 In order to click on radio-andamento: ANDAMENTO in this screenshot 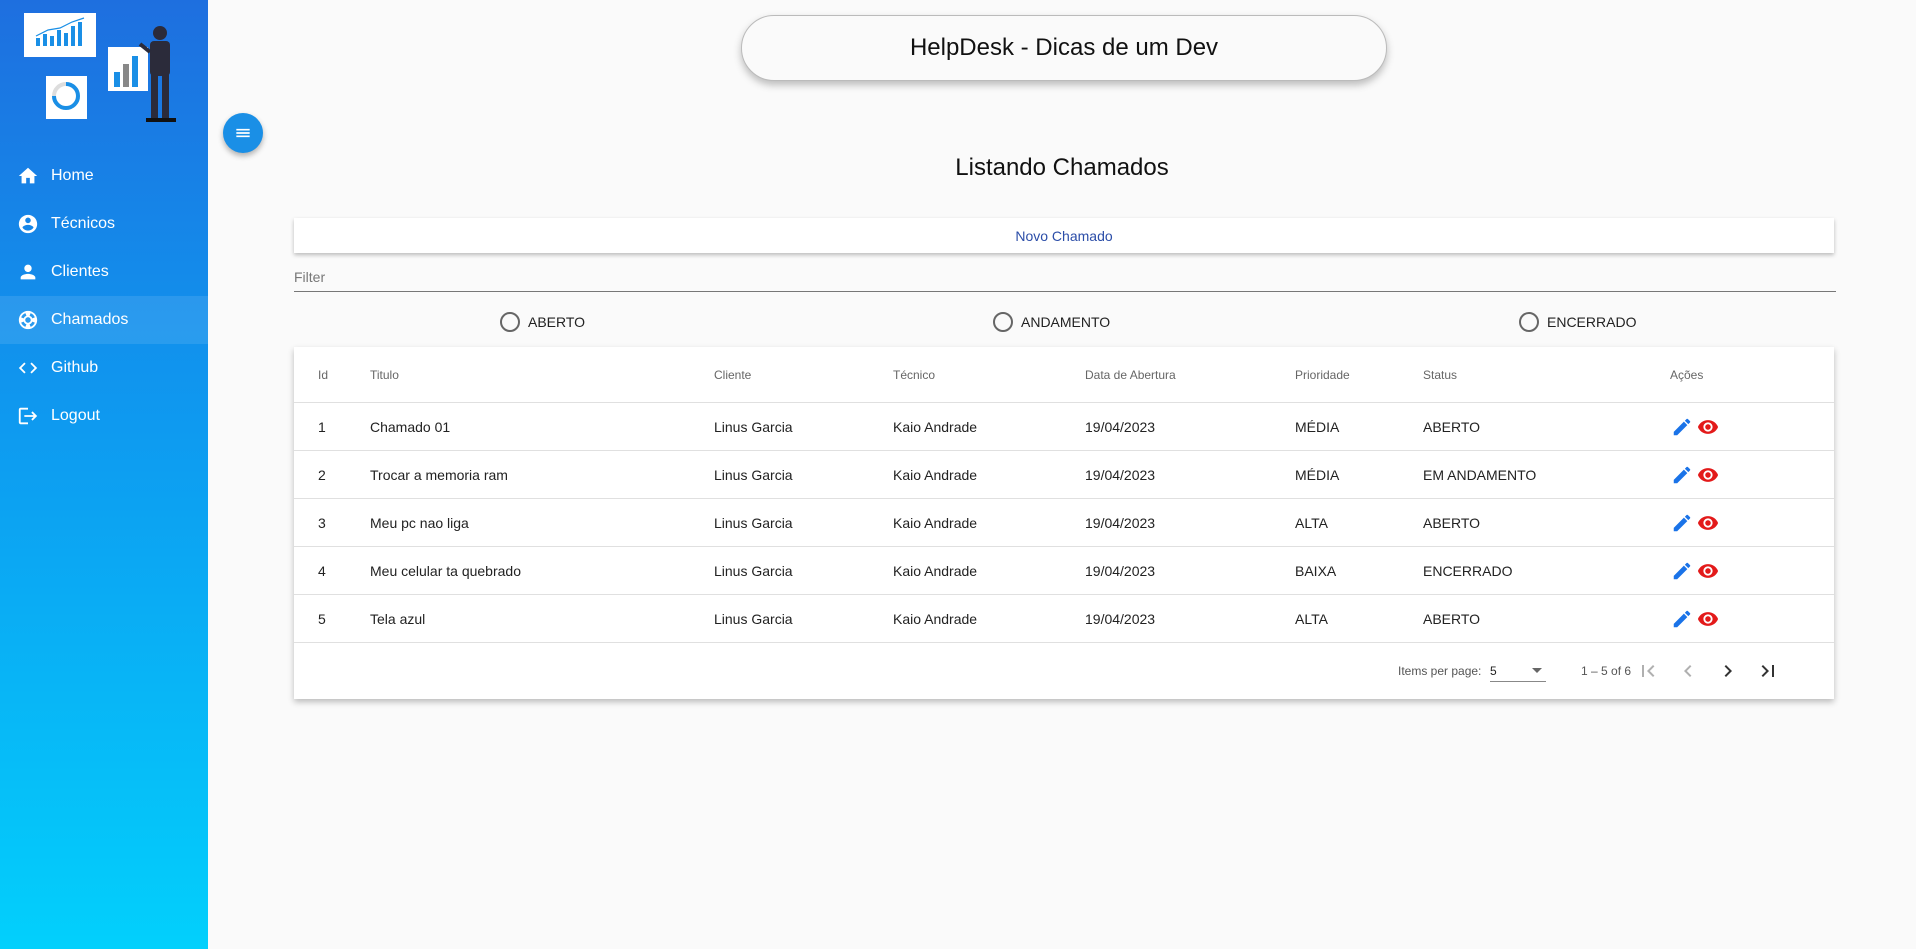, I will do `click(1051, 322)`.